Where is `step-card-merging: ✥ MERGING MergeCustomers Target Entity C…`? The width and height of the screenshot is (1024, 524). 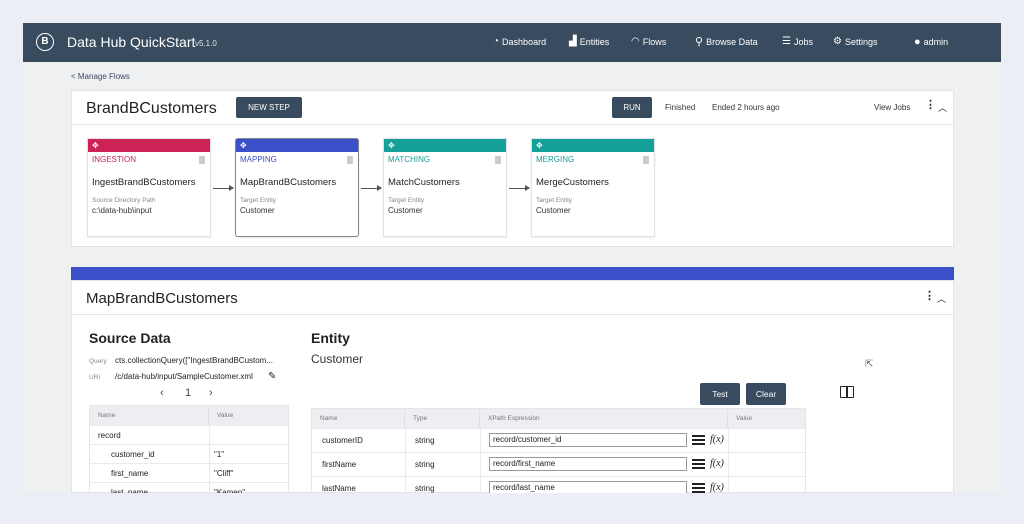 step-card-merging: ✥ MERGING MergeCustomers Target Entity C… is located at coordinates (593, 187).